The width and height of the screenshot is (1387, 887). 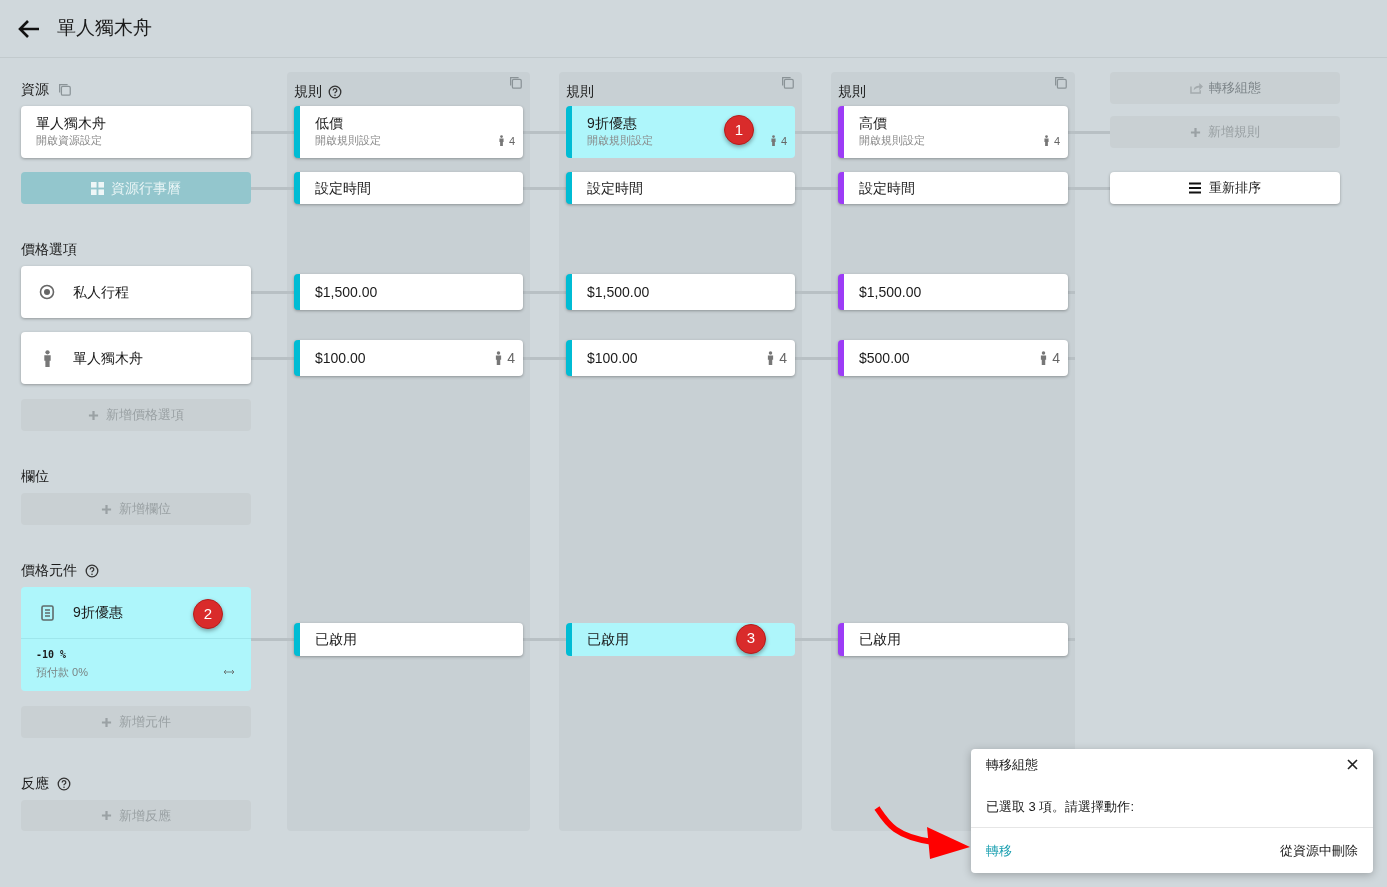 What do you see at coordinates (329, 123) in the screenshot?
I see `card-title: 低價` at bounding box center [329, 123].